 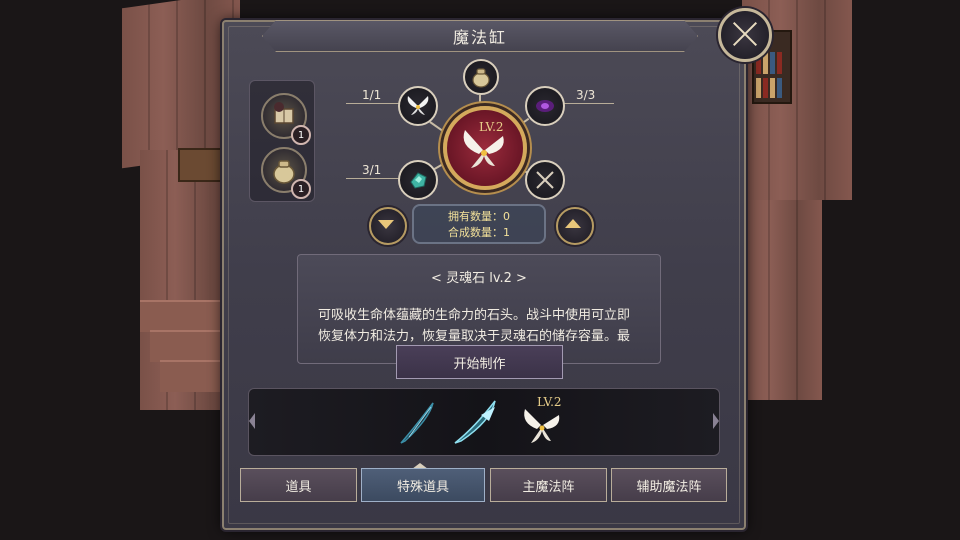 I want to click on window-title: 魔法缸, so click(x=479, y=37).